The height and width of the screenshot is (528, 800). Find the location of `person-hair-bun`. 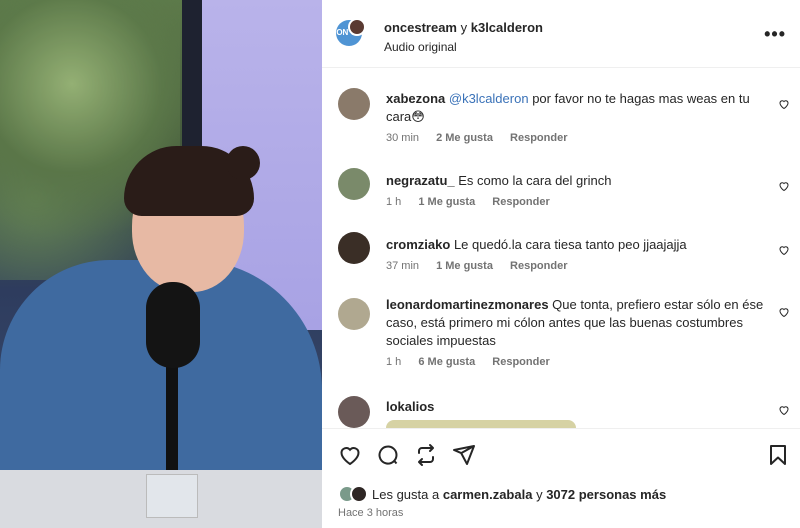

person-hair-bun is located at coordinates (243, 163).